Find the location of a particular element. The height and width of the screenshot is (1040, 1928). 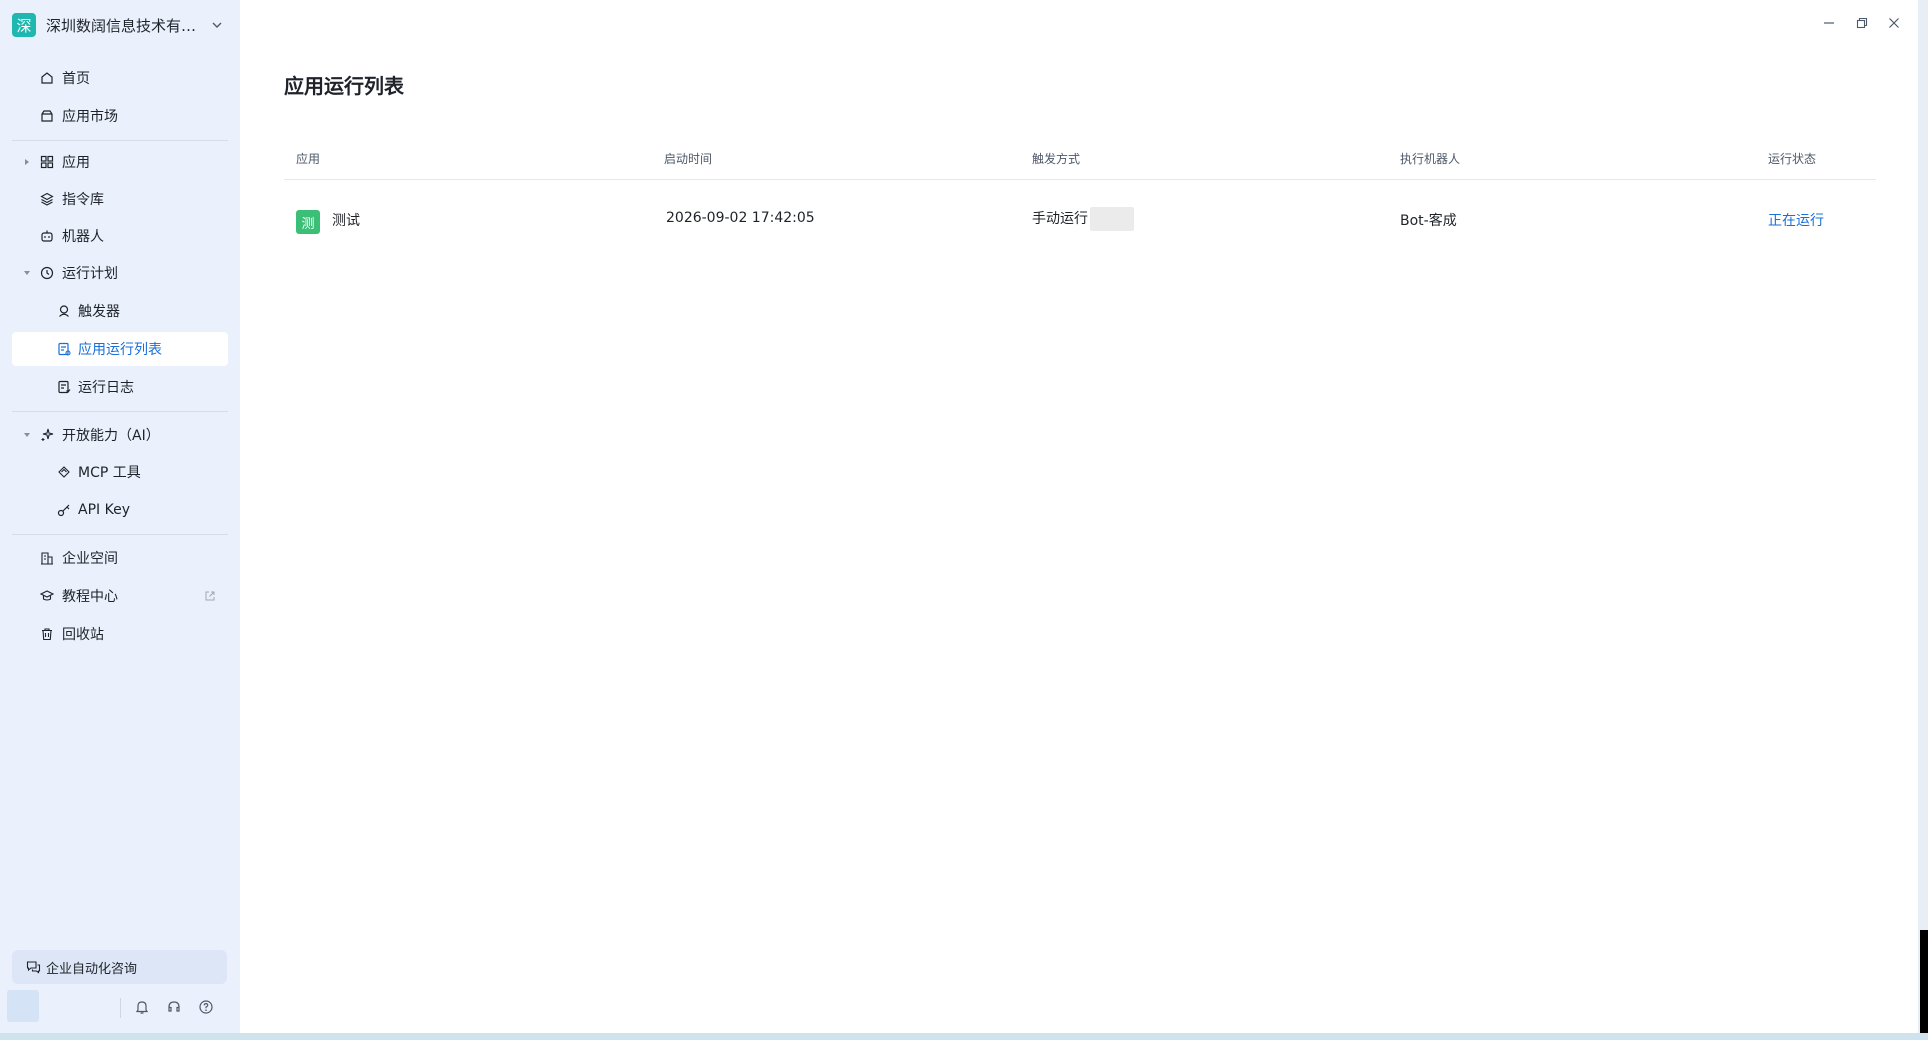

trash-icon is located at coordinates (47, 634).